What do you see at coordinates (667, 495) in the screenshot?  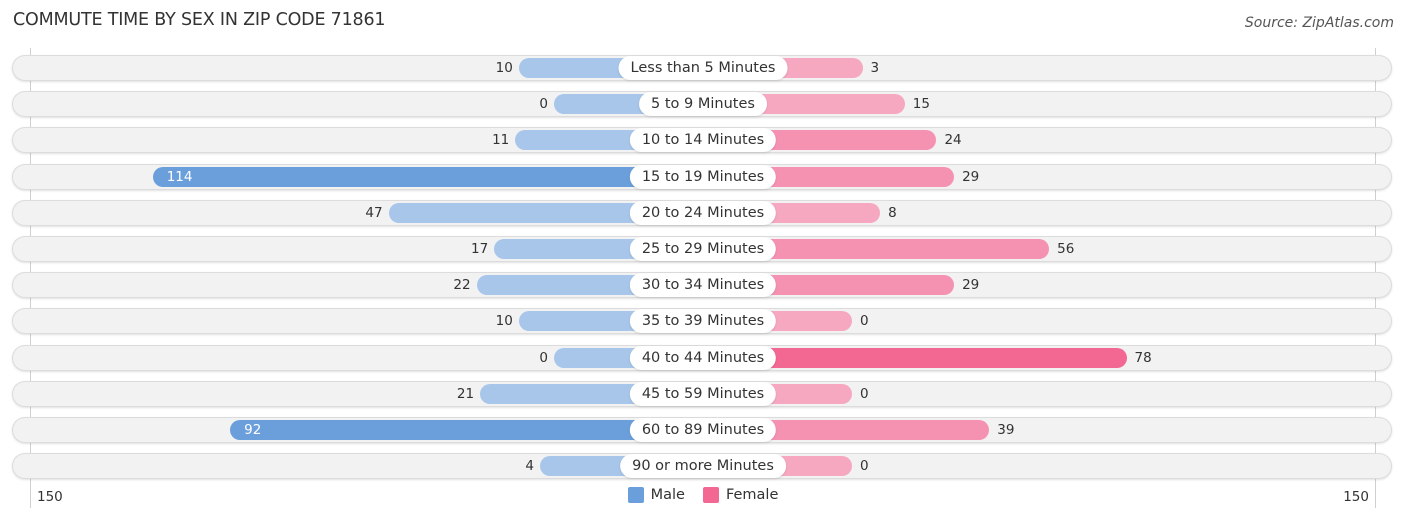 I see `legend-label-male: Male` at bounding box center [667, 495].